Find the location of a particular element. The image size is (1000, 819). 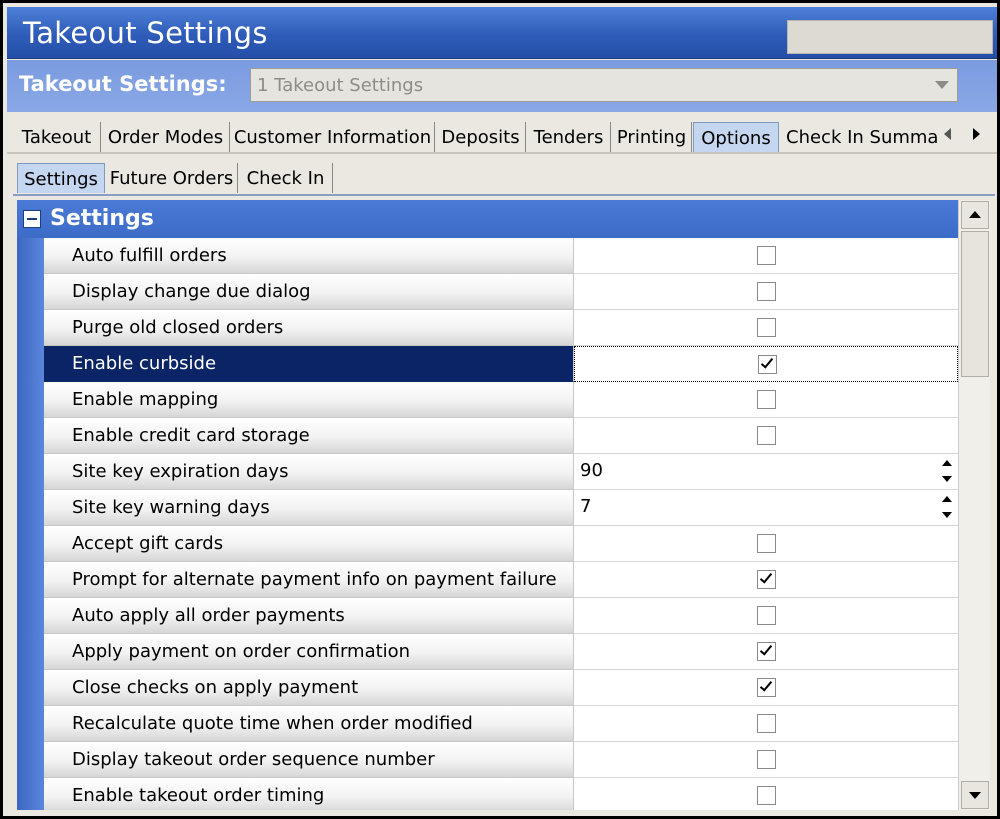

setting-label: Enable credit card storage is located at coordinates (309, 436).